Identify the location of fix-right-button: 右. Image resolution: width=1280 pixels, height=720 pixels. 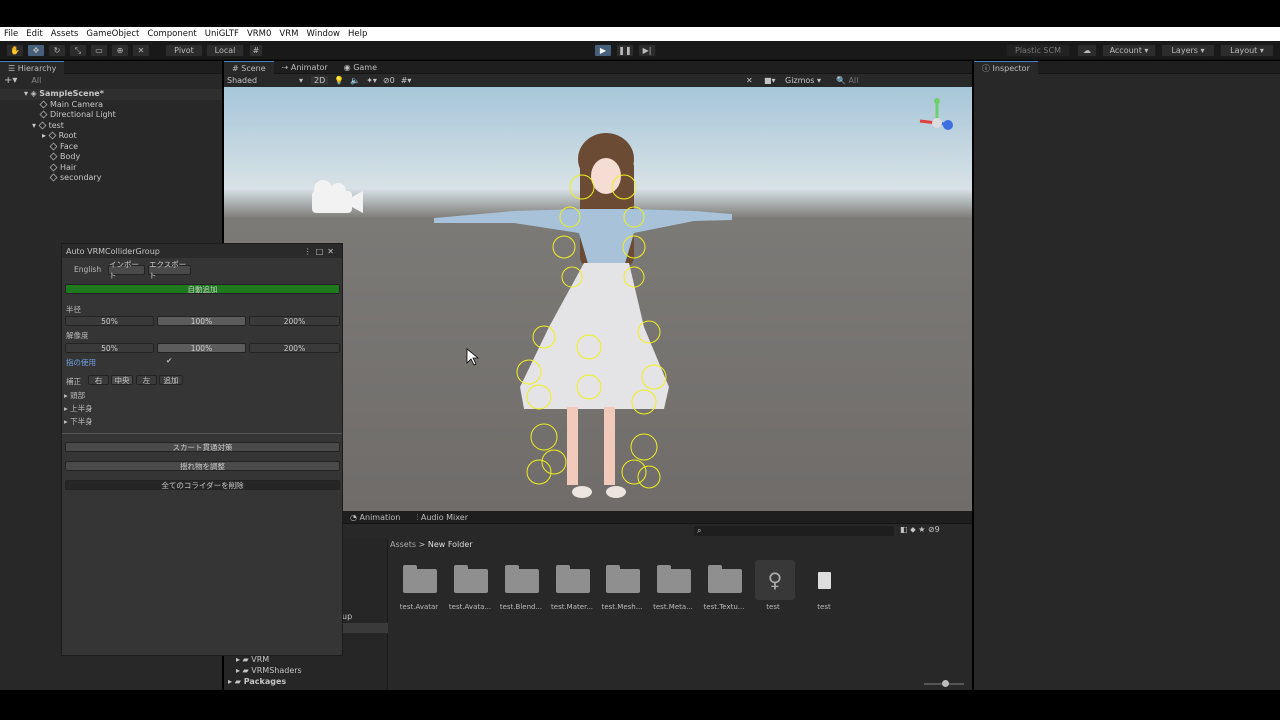
(98, 380).